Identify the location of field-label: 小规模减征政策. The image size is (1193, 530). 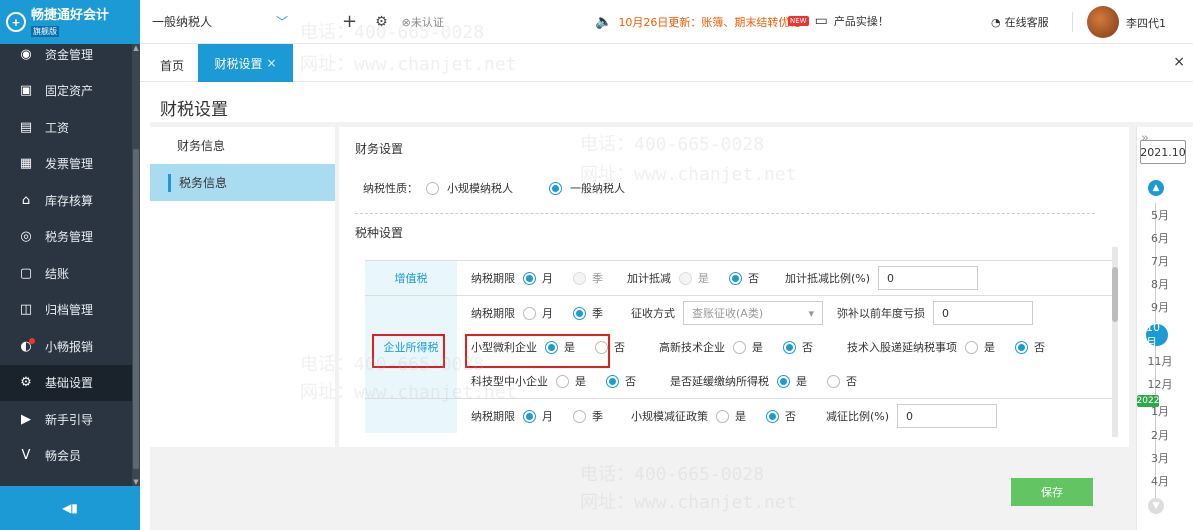
(669, 416).